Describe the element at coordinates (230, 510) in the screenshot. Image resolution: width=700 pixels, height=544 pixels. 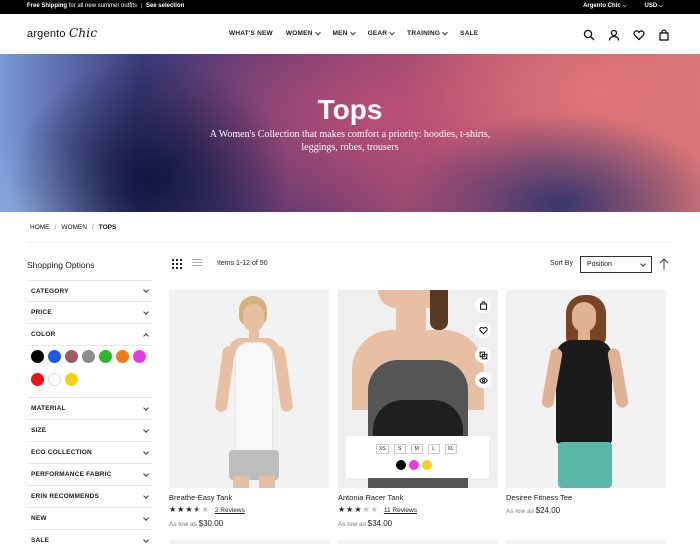
I see `reviews-link: 2 Reviews` at that location.